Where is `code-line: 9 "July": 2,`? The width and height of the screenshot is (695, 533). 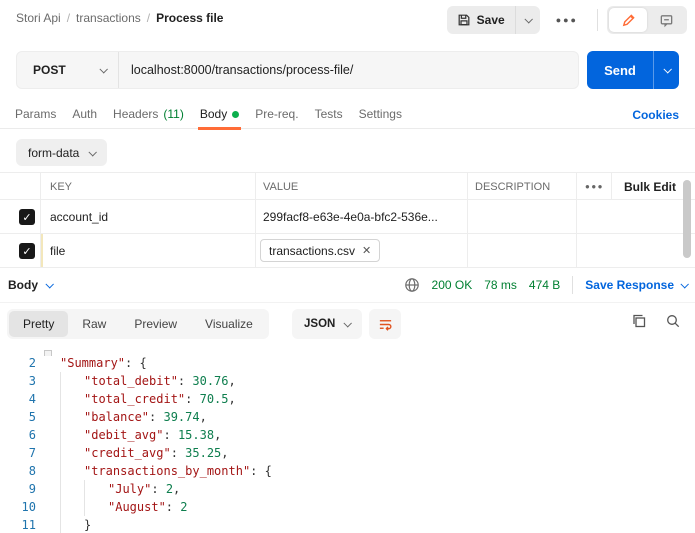 code-line: 9 "July": 2, is located at coordinates (347, 489).